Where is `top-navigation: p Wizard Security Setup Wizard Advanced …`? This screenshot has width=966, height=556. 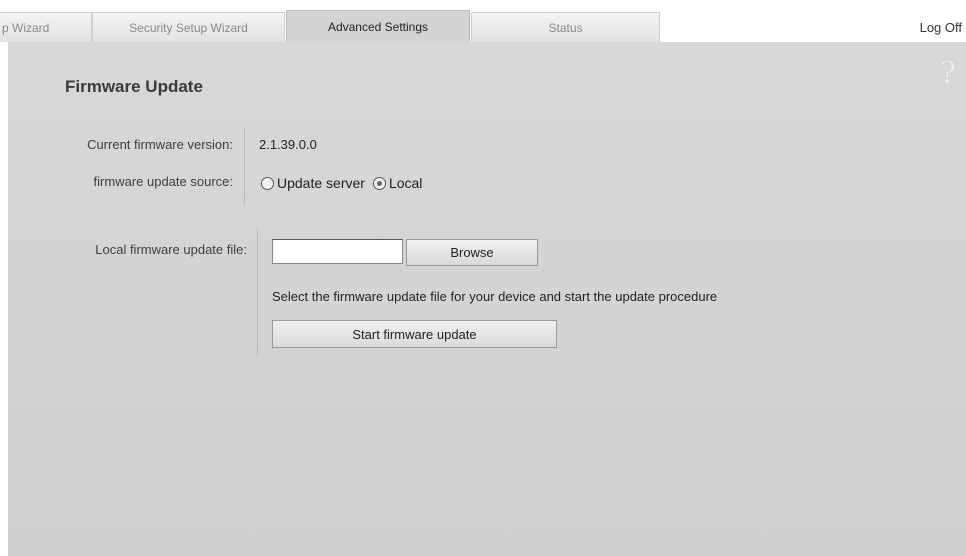
top-navigation: p Wizard Security Setup Wizard Advanced … is located at coordinates (483, 21).